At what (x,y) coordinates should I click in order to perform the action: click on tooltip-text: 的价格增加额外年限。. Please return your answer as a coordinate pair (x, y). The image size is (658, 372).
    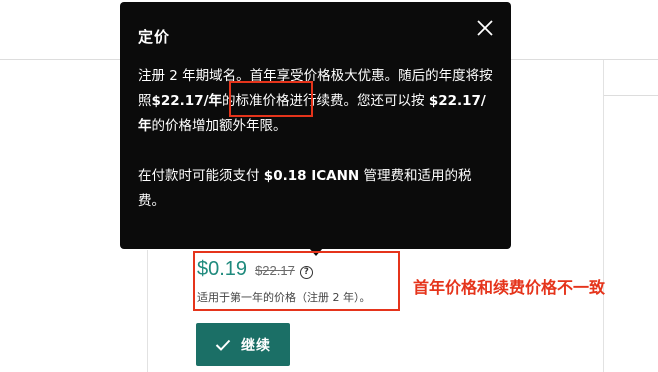
    Looking at the image, I should click on (219, 126).